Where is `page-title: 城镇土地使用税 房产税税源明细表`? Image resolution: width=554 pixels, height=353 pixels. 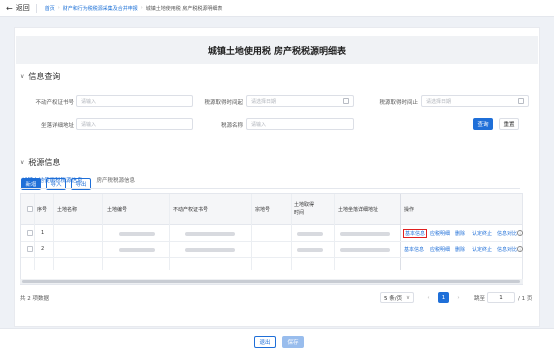
page-title: 城镇土地使用税 房产税税源明细表 is located at coordinates (277, 50).